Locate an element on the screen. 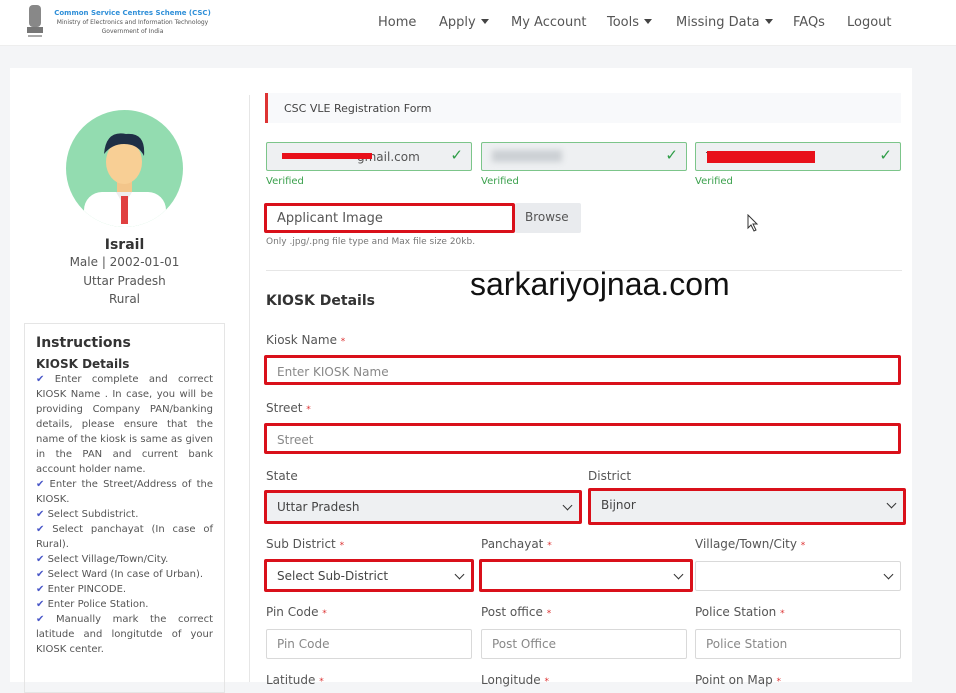 This screenshot has width=956, height=693. applicant-image-input: Applicant Image is located at coordinates (389, 218).